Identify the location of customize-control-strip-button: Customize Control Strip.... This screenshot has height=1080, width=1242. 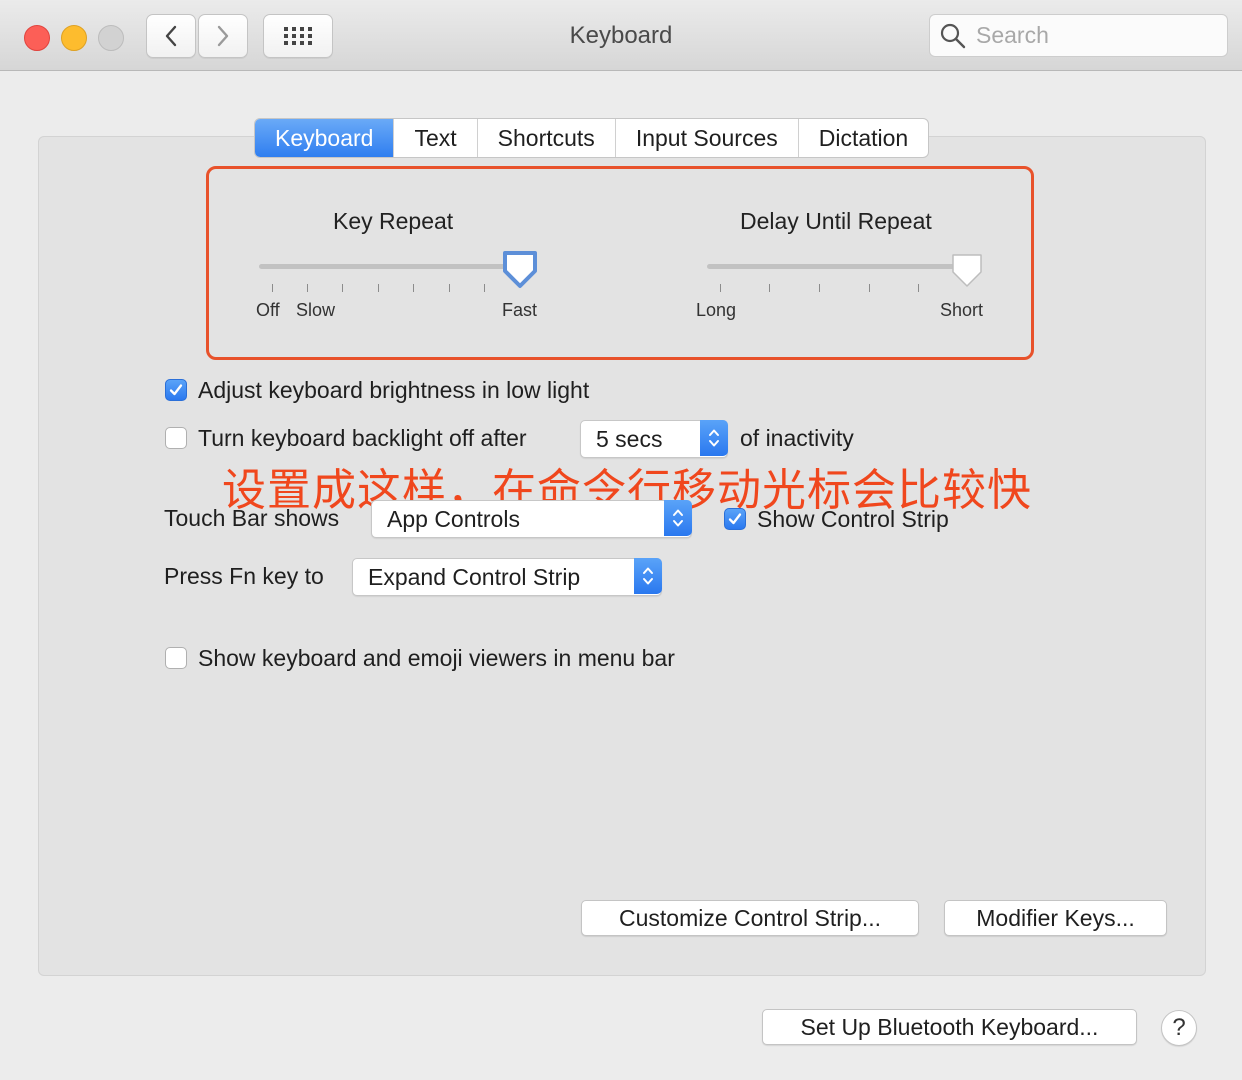
(750, 918).